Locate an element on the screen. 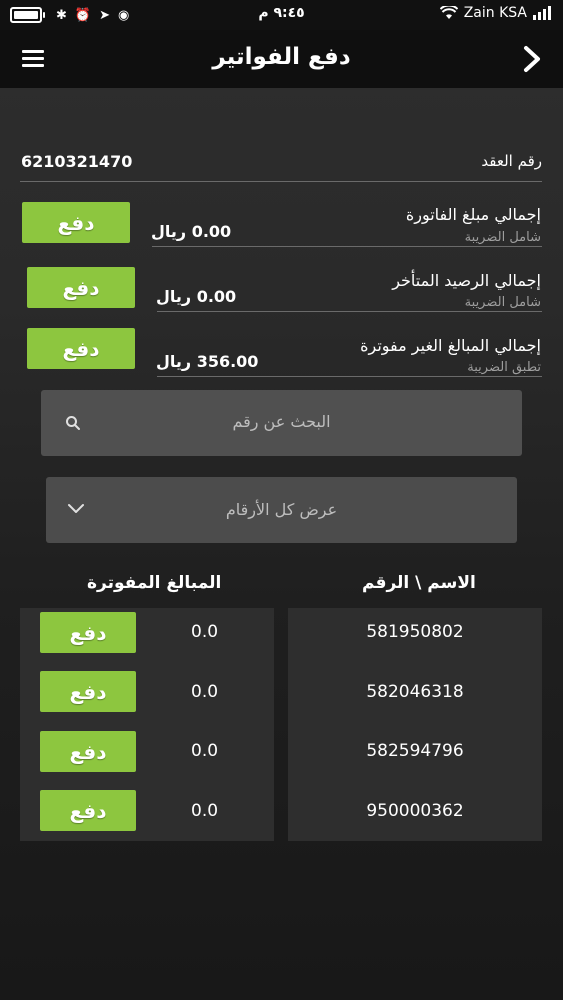  nav-bar: دفع الفواتير is located at coordinates (281, 59).